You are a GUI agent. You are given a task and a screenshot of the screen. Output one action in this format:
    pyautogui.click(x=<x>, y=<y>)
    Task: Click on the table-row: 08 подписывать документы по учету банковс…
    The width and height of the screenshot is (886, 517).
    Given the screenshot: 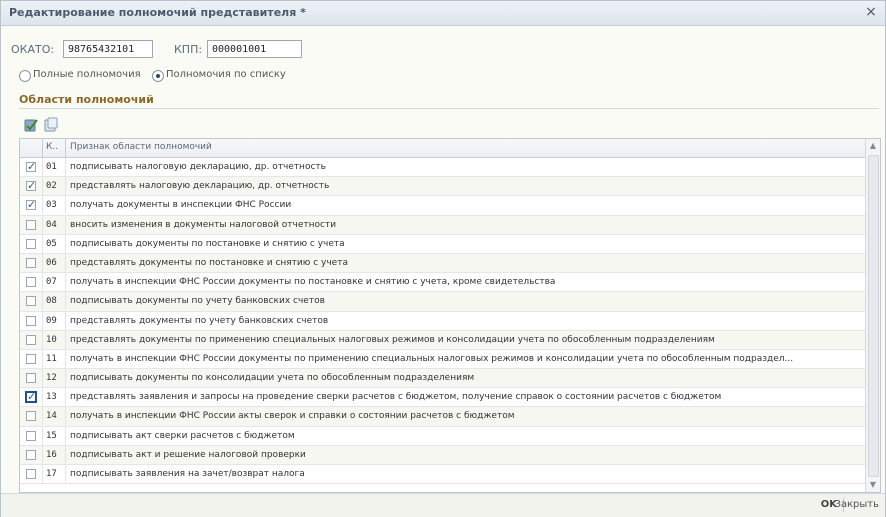 What is the action you would take?
    pyautogui.click(x=442, y=302)
    